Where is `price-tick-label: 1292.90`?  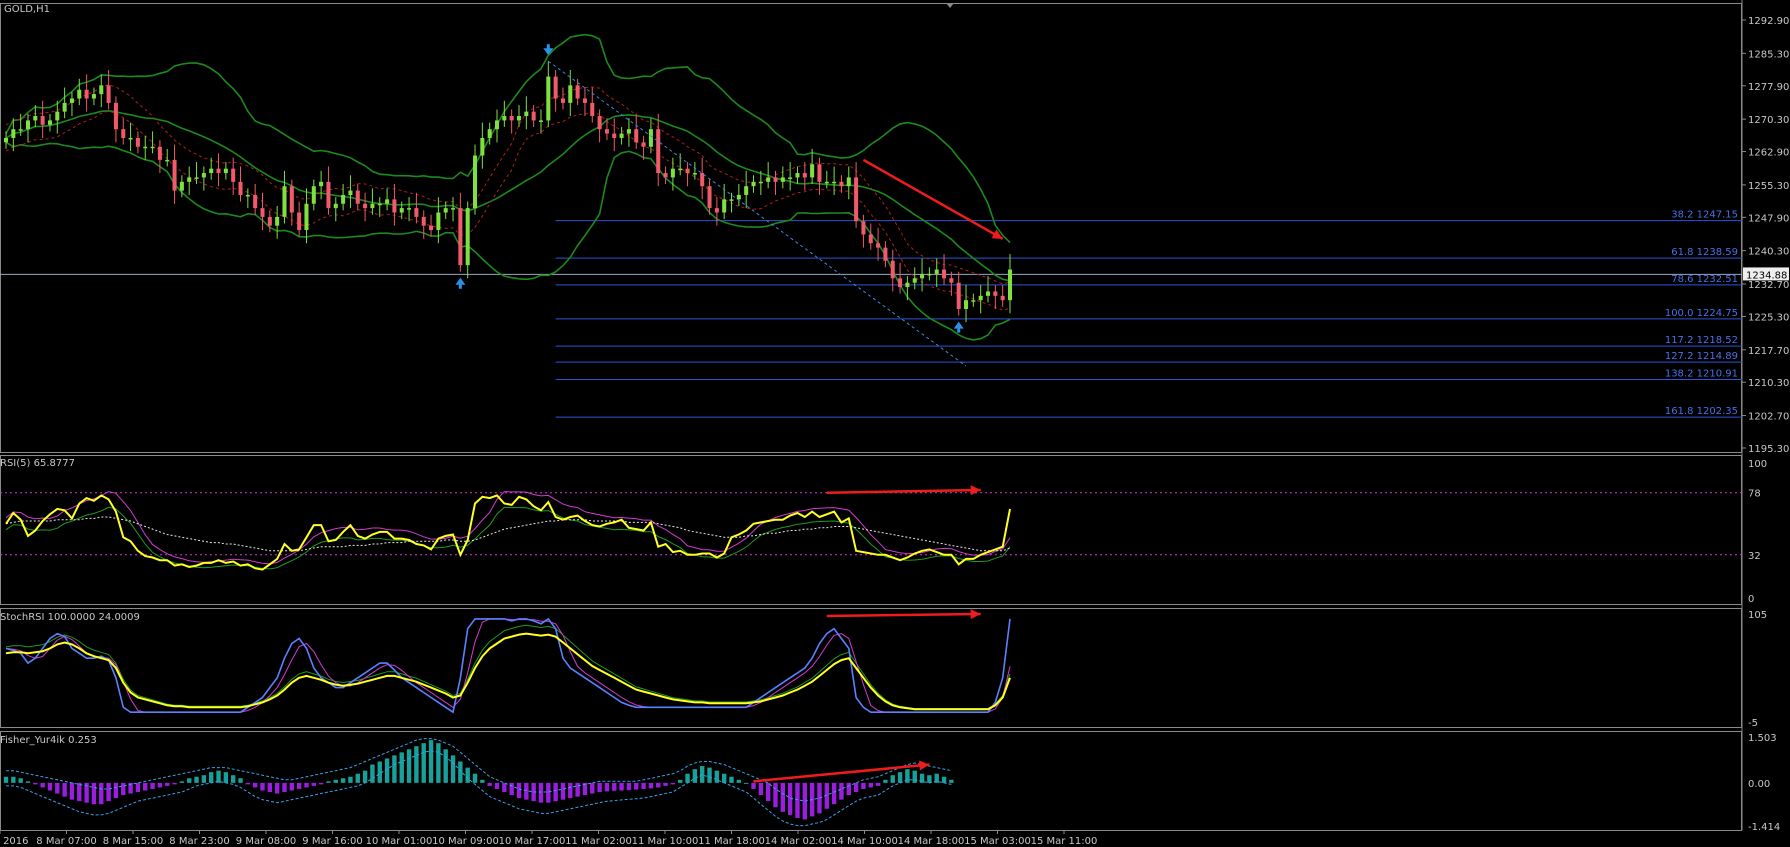
price-tick-label: 1292.90 is located at coordinates (1768, 21).